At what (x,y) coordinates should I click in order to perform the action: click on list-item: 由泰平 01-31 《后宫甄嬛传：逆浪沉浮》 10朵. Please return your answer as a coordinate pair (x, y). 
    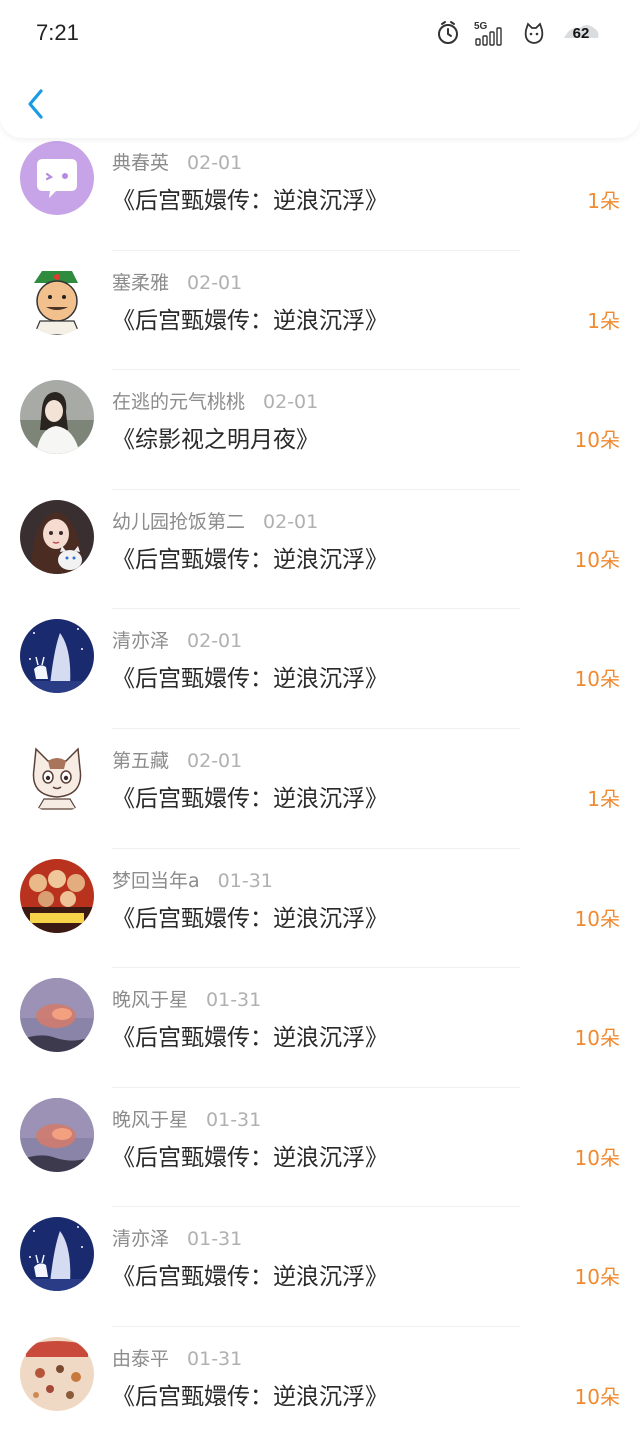
    Looking at the image, I should click on (320, 1387).